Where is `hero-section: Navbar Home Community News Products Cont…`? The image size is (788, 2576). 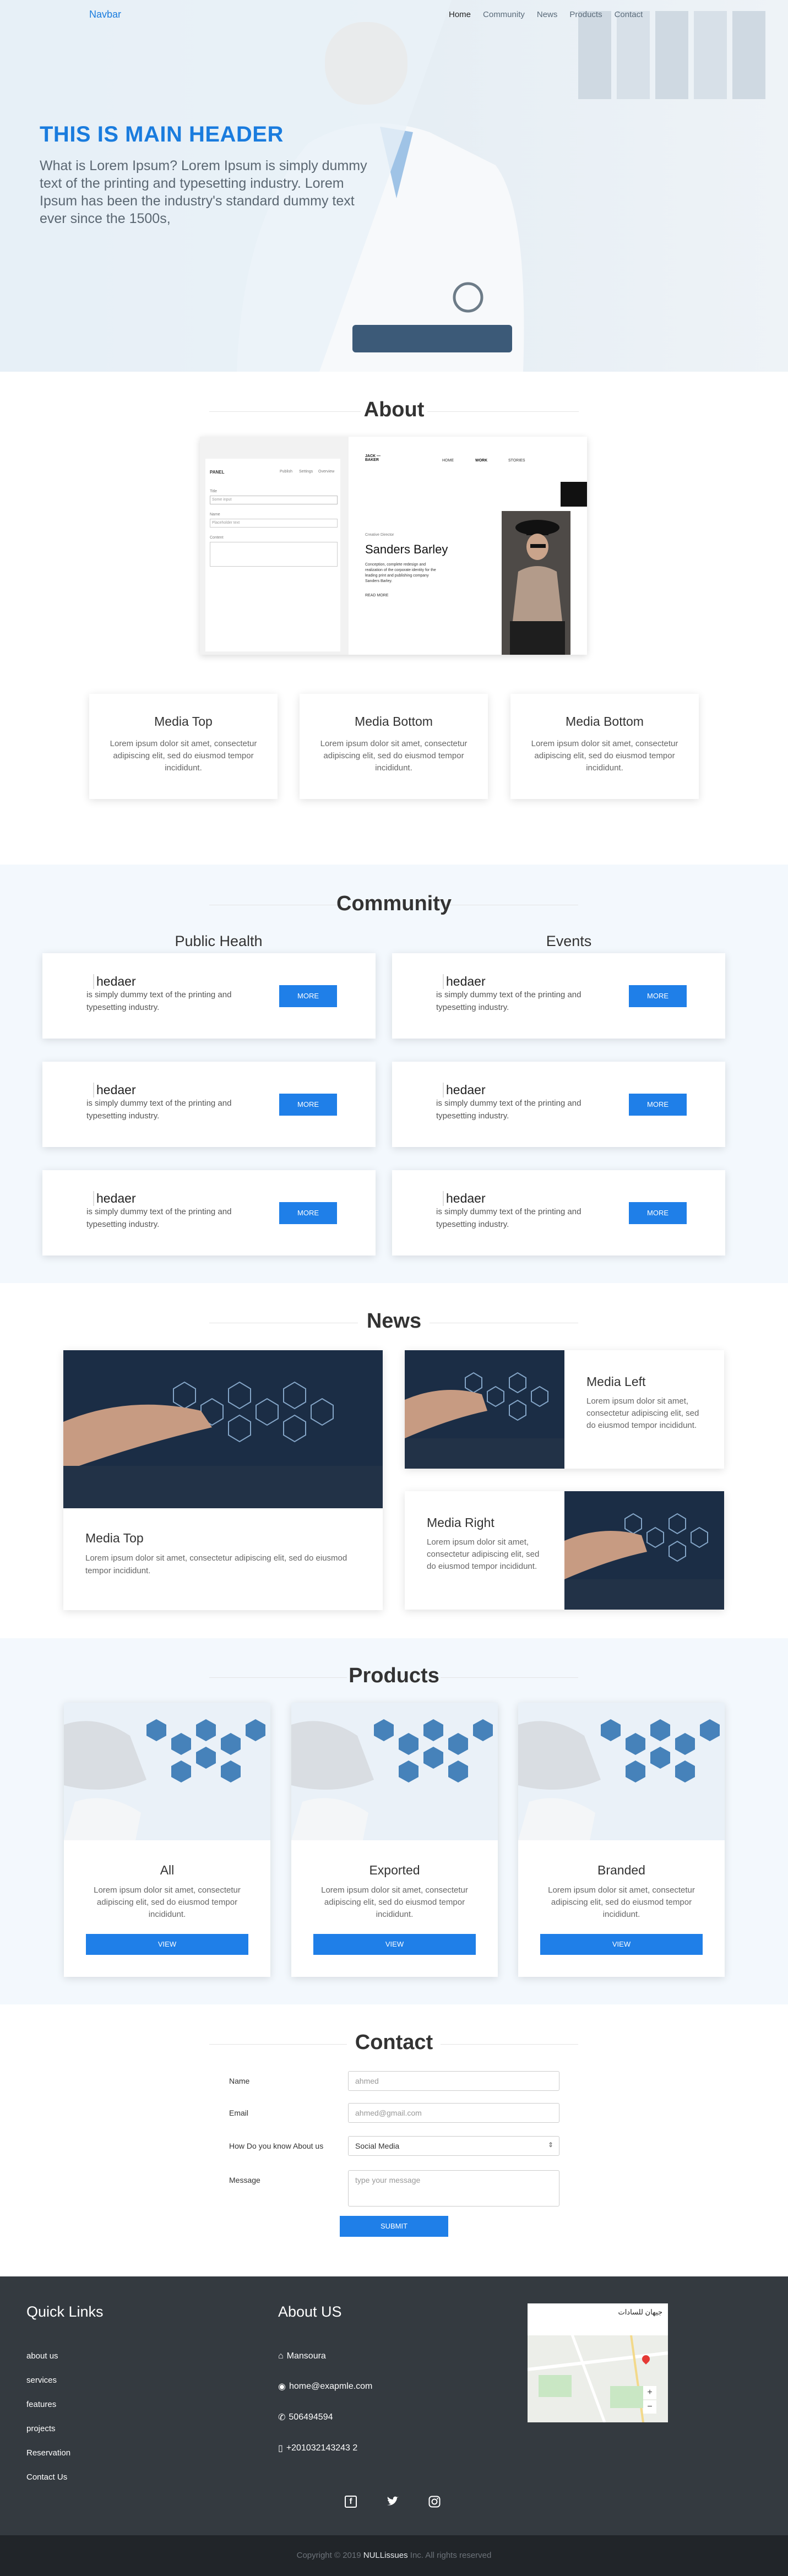 hero-section: Navbar Home Community News Products Cont… is located at coordinates (394, 186).